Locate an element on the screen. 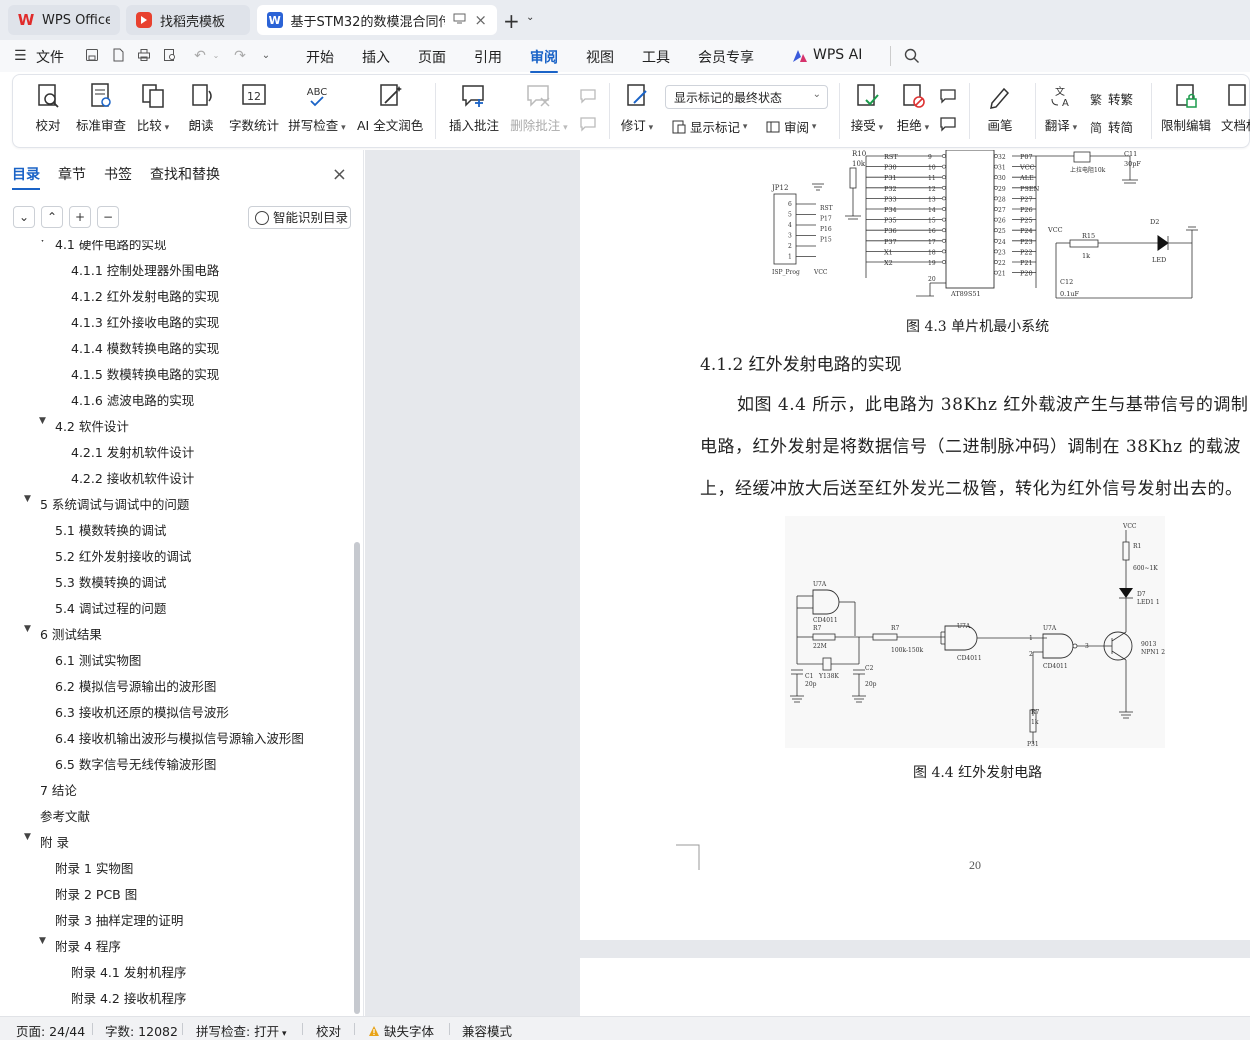 This screenshot has width=1250, height=1040. toc-item: 6.5 数字信号无线传输波形图 is located at coordinates (135, 763).